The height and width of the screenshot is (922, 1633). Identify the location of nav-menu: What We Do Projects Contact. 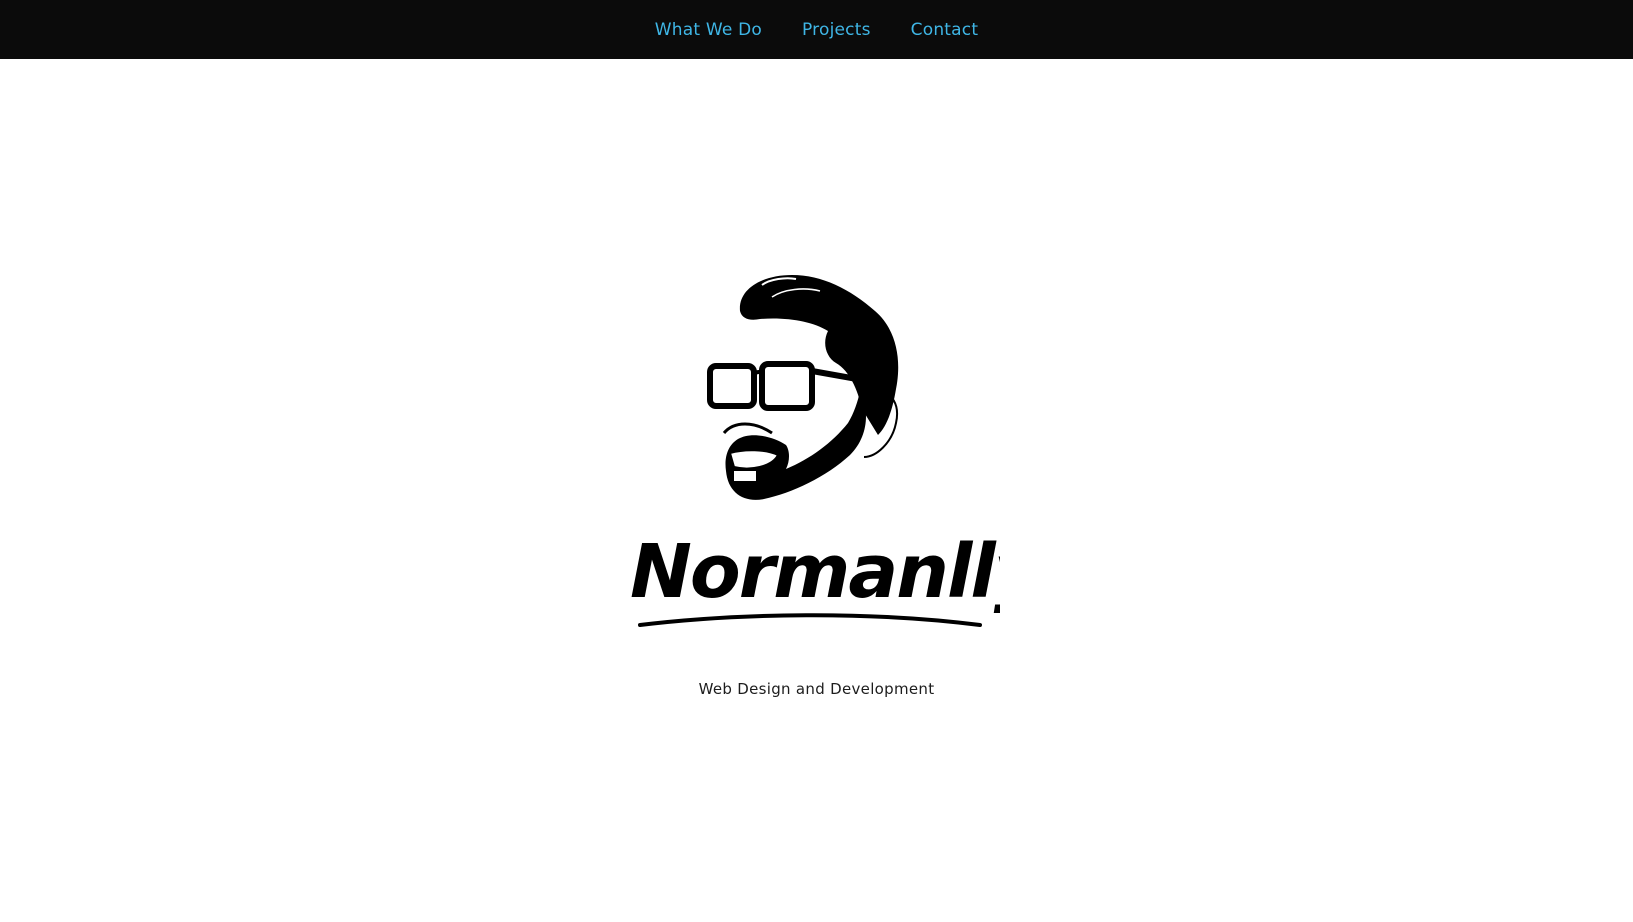
(816, 29).